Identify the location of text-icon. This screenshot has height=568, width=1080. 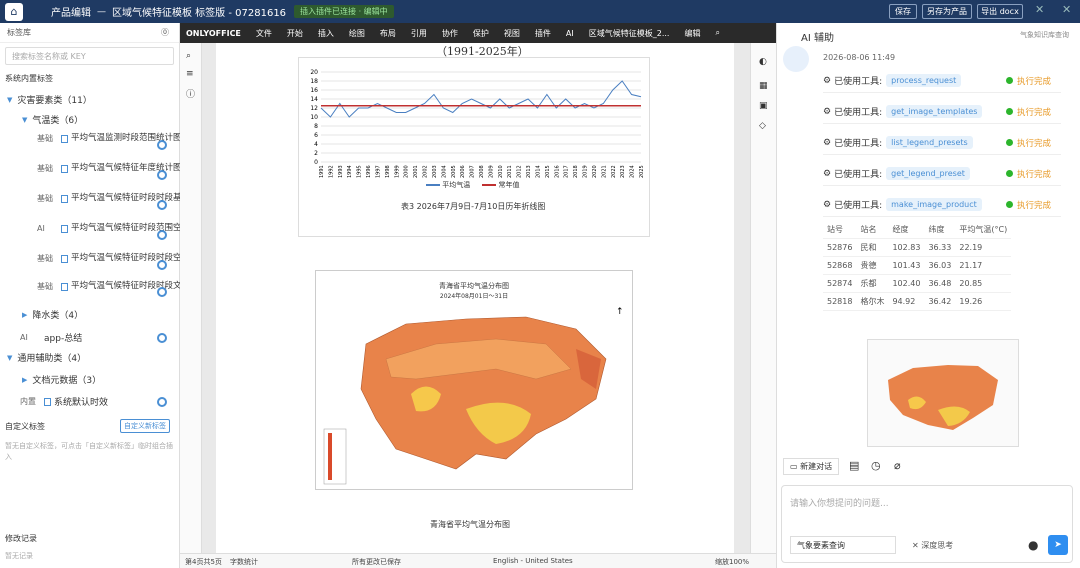
(64, 286).